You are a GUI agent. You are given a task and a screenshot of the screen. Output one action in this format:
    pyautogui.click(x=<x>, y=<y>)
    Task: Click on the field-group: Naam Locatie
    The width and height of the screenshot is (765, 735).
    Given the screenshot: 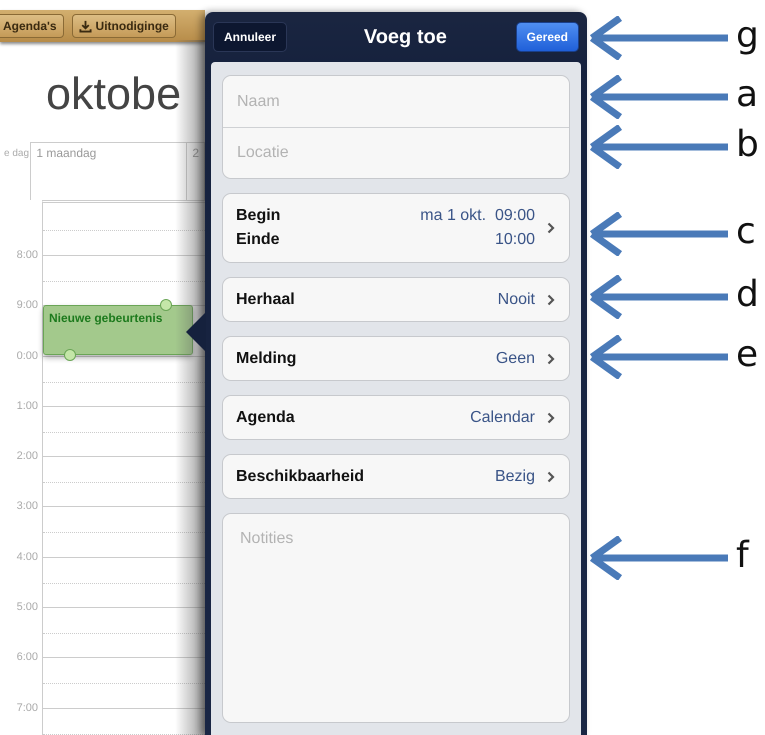 What is the action you would take?
    pyautogui.click(x=396, y=127)
    